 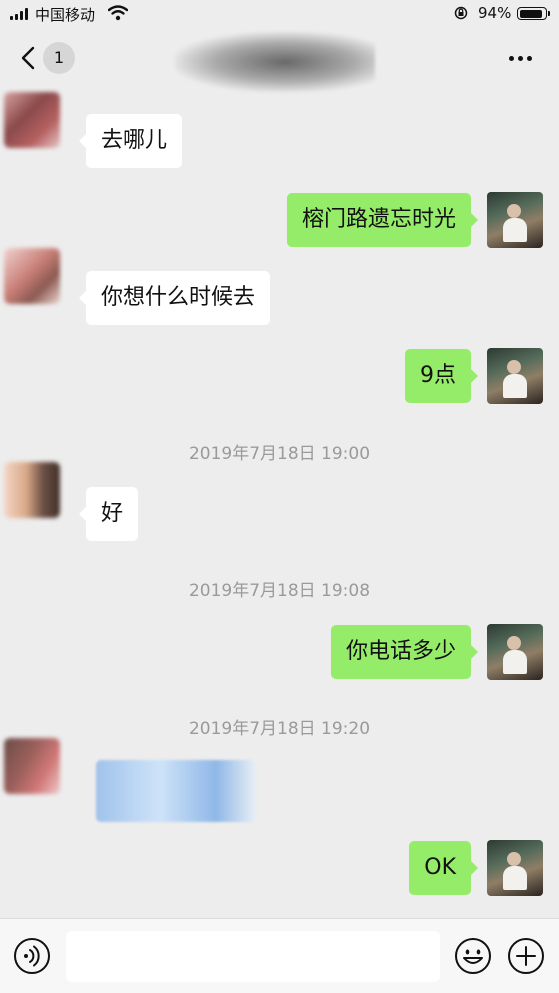 I want to click on back-button: 1, so click(x=47, y=58).